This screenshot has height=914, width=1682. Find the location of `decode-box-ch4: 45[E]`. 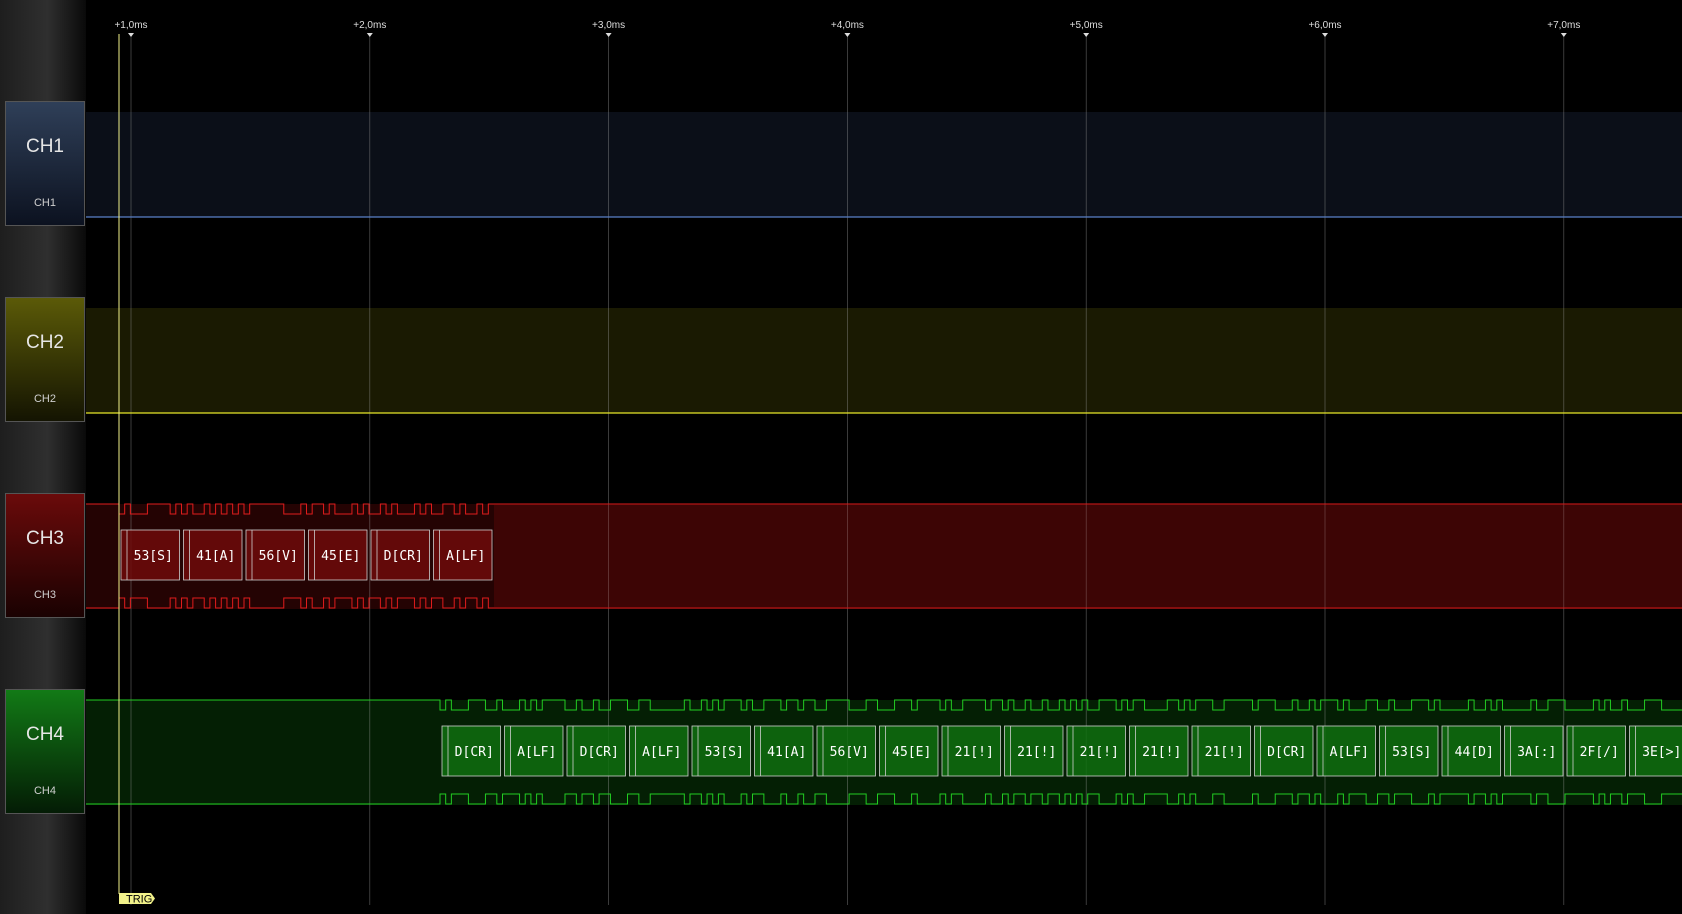

decode-box-ch4: 45[E] is located at coordinates (909, 751).